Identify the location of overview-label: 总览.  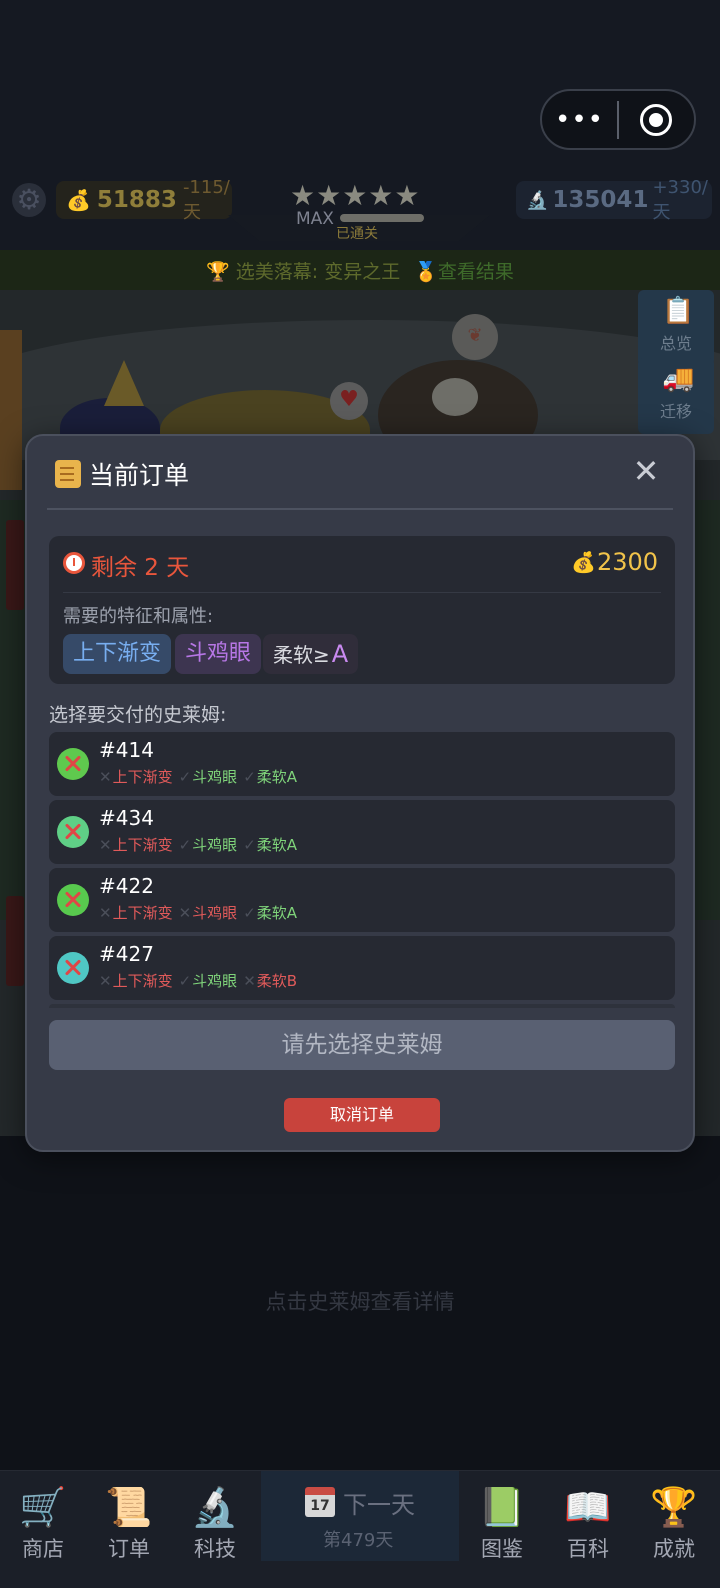
(675, 343).